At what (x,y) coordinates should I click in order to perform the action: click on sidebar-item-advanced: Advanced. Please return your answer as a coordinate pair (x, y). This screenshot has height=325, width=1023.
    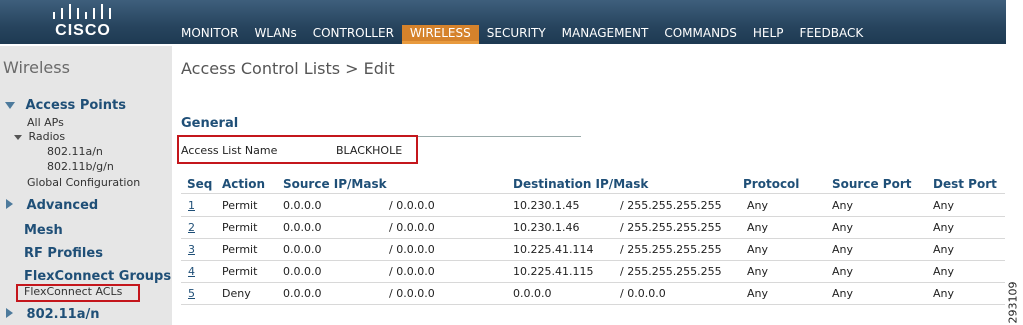
    Looking at the image, I should click on (52, 205).